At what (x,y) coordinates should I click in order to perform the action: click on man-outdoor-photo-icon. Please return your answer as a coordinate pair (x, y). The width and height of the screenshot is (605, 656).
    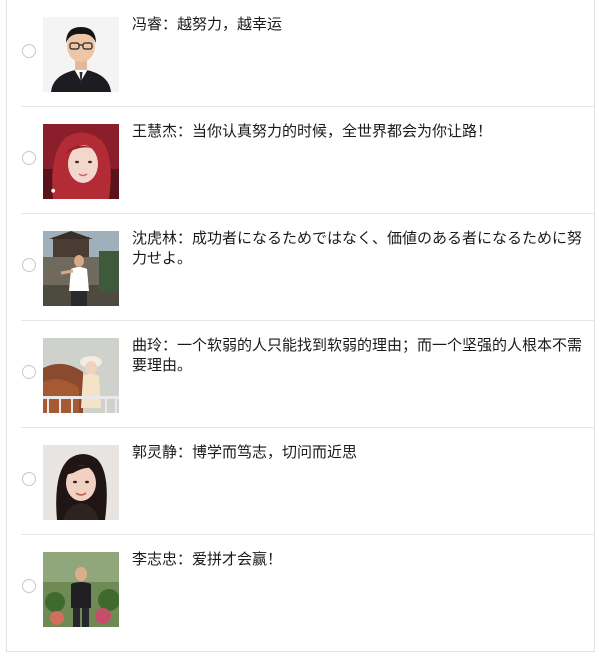
    Looking at the image, I should click on (81, 268).